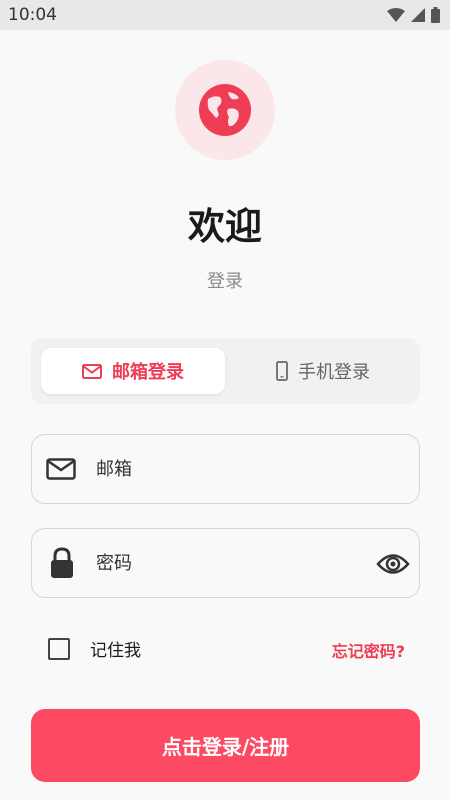 The width and height of the screenshot is (450, 800). I want to click on password-input, so click(236, 563).